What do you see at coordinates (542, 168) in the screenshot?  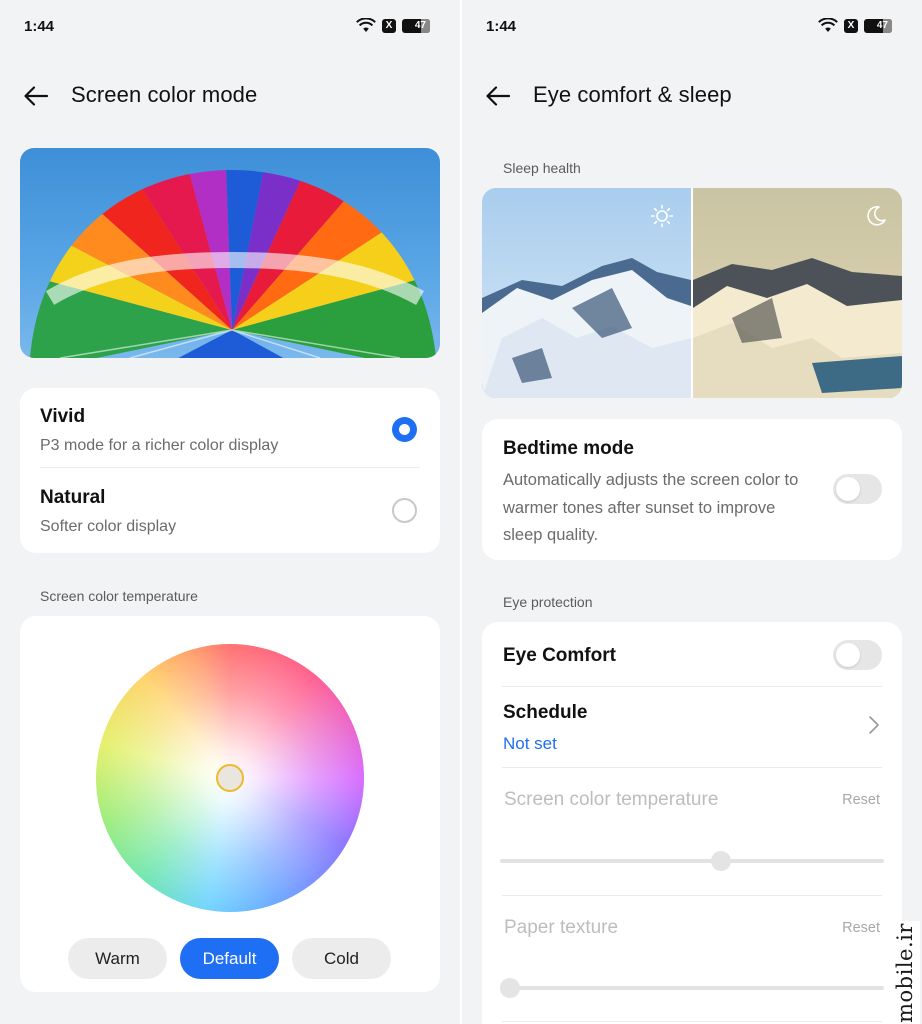 I see `sleep-health-section-label: Sleep health` at bounding box center [542, 168].